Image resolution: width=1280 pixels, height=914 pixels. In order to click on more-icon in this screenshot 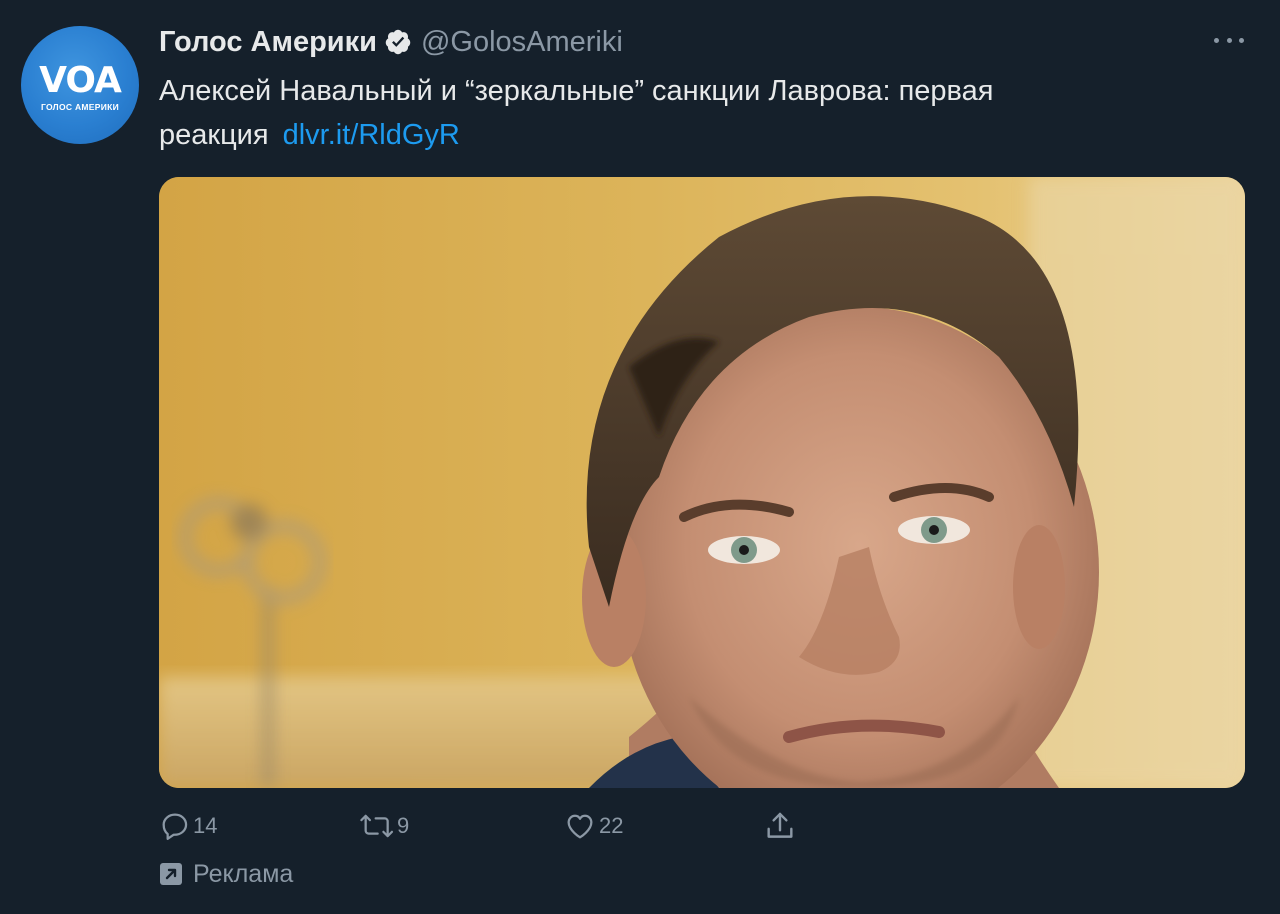, I will do `click(1229, 40)`.